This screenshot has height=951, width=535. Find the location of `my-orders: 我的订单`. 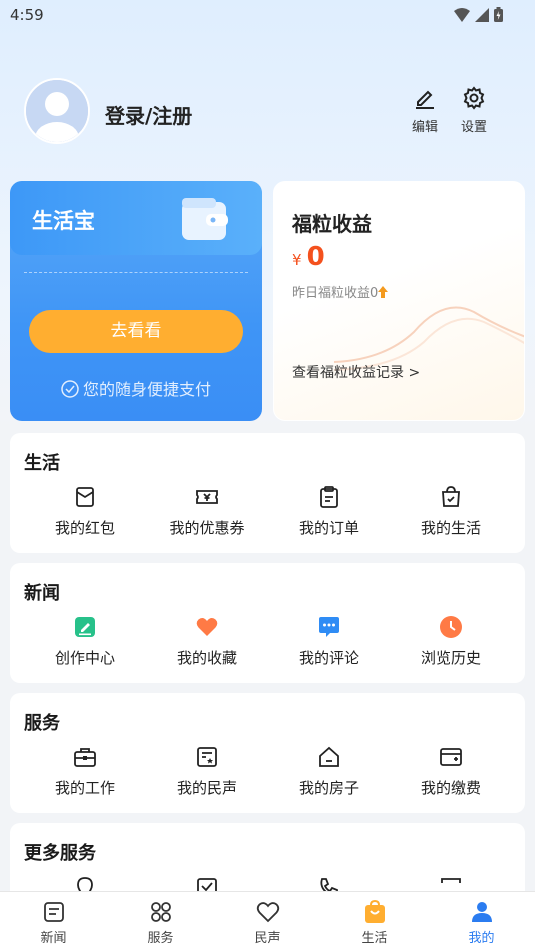

my-orders: 我的订单 is located at coordinates (329, 511).